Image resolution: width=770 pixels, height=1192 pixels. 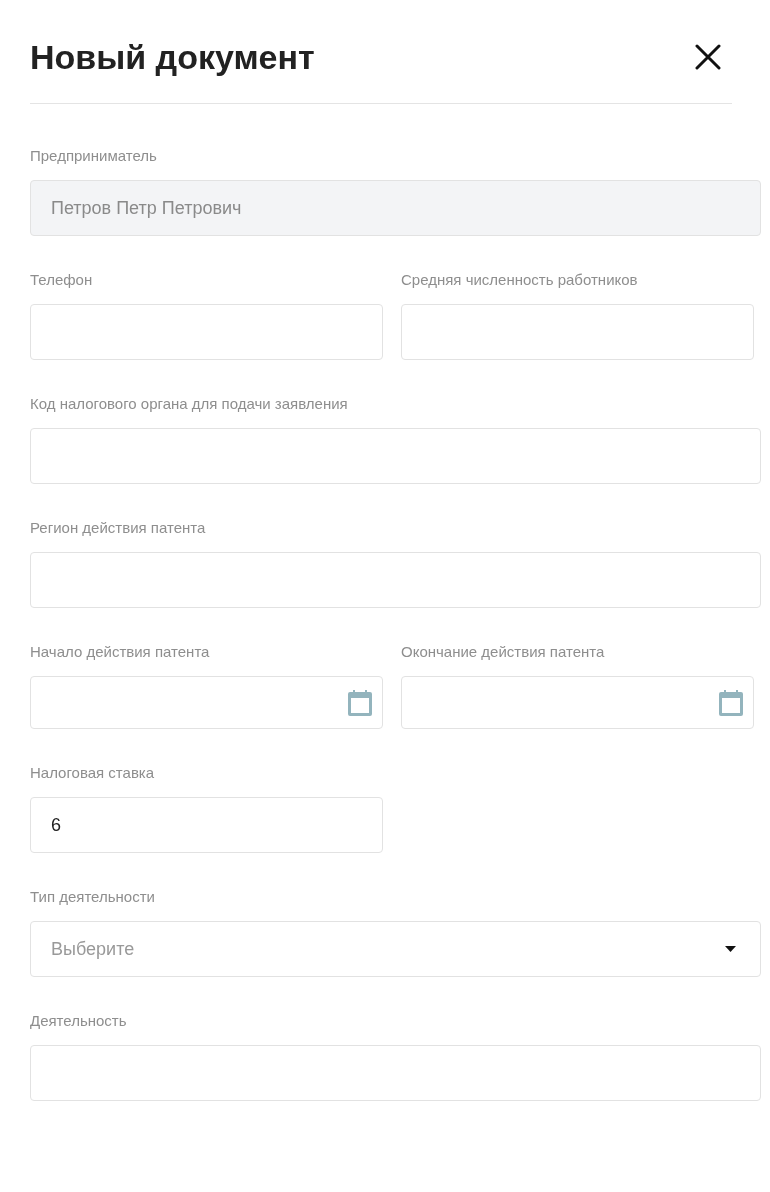 What do you see at coordinates (79, 1021) in the screenshot?
I see `field-label: Деятельность` at bounding box center [79, 1021].